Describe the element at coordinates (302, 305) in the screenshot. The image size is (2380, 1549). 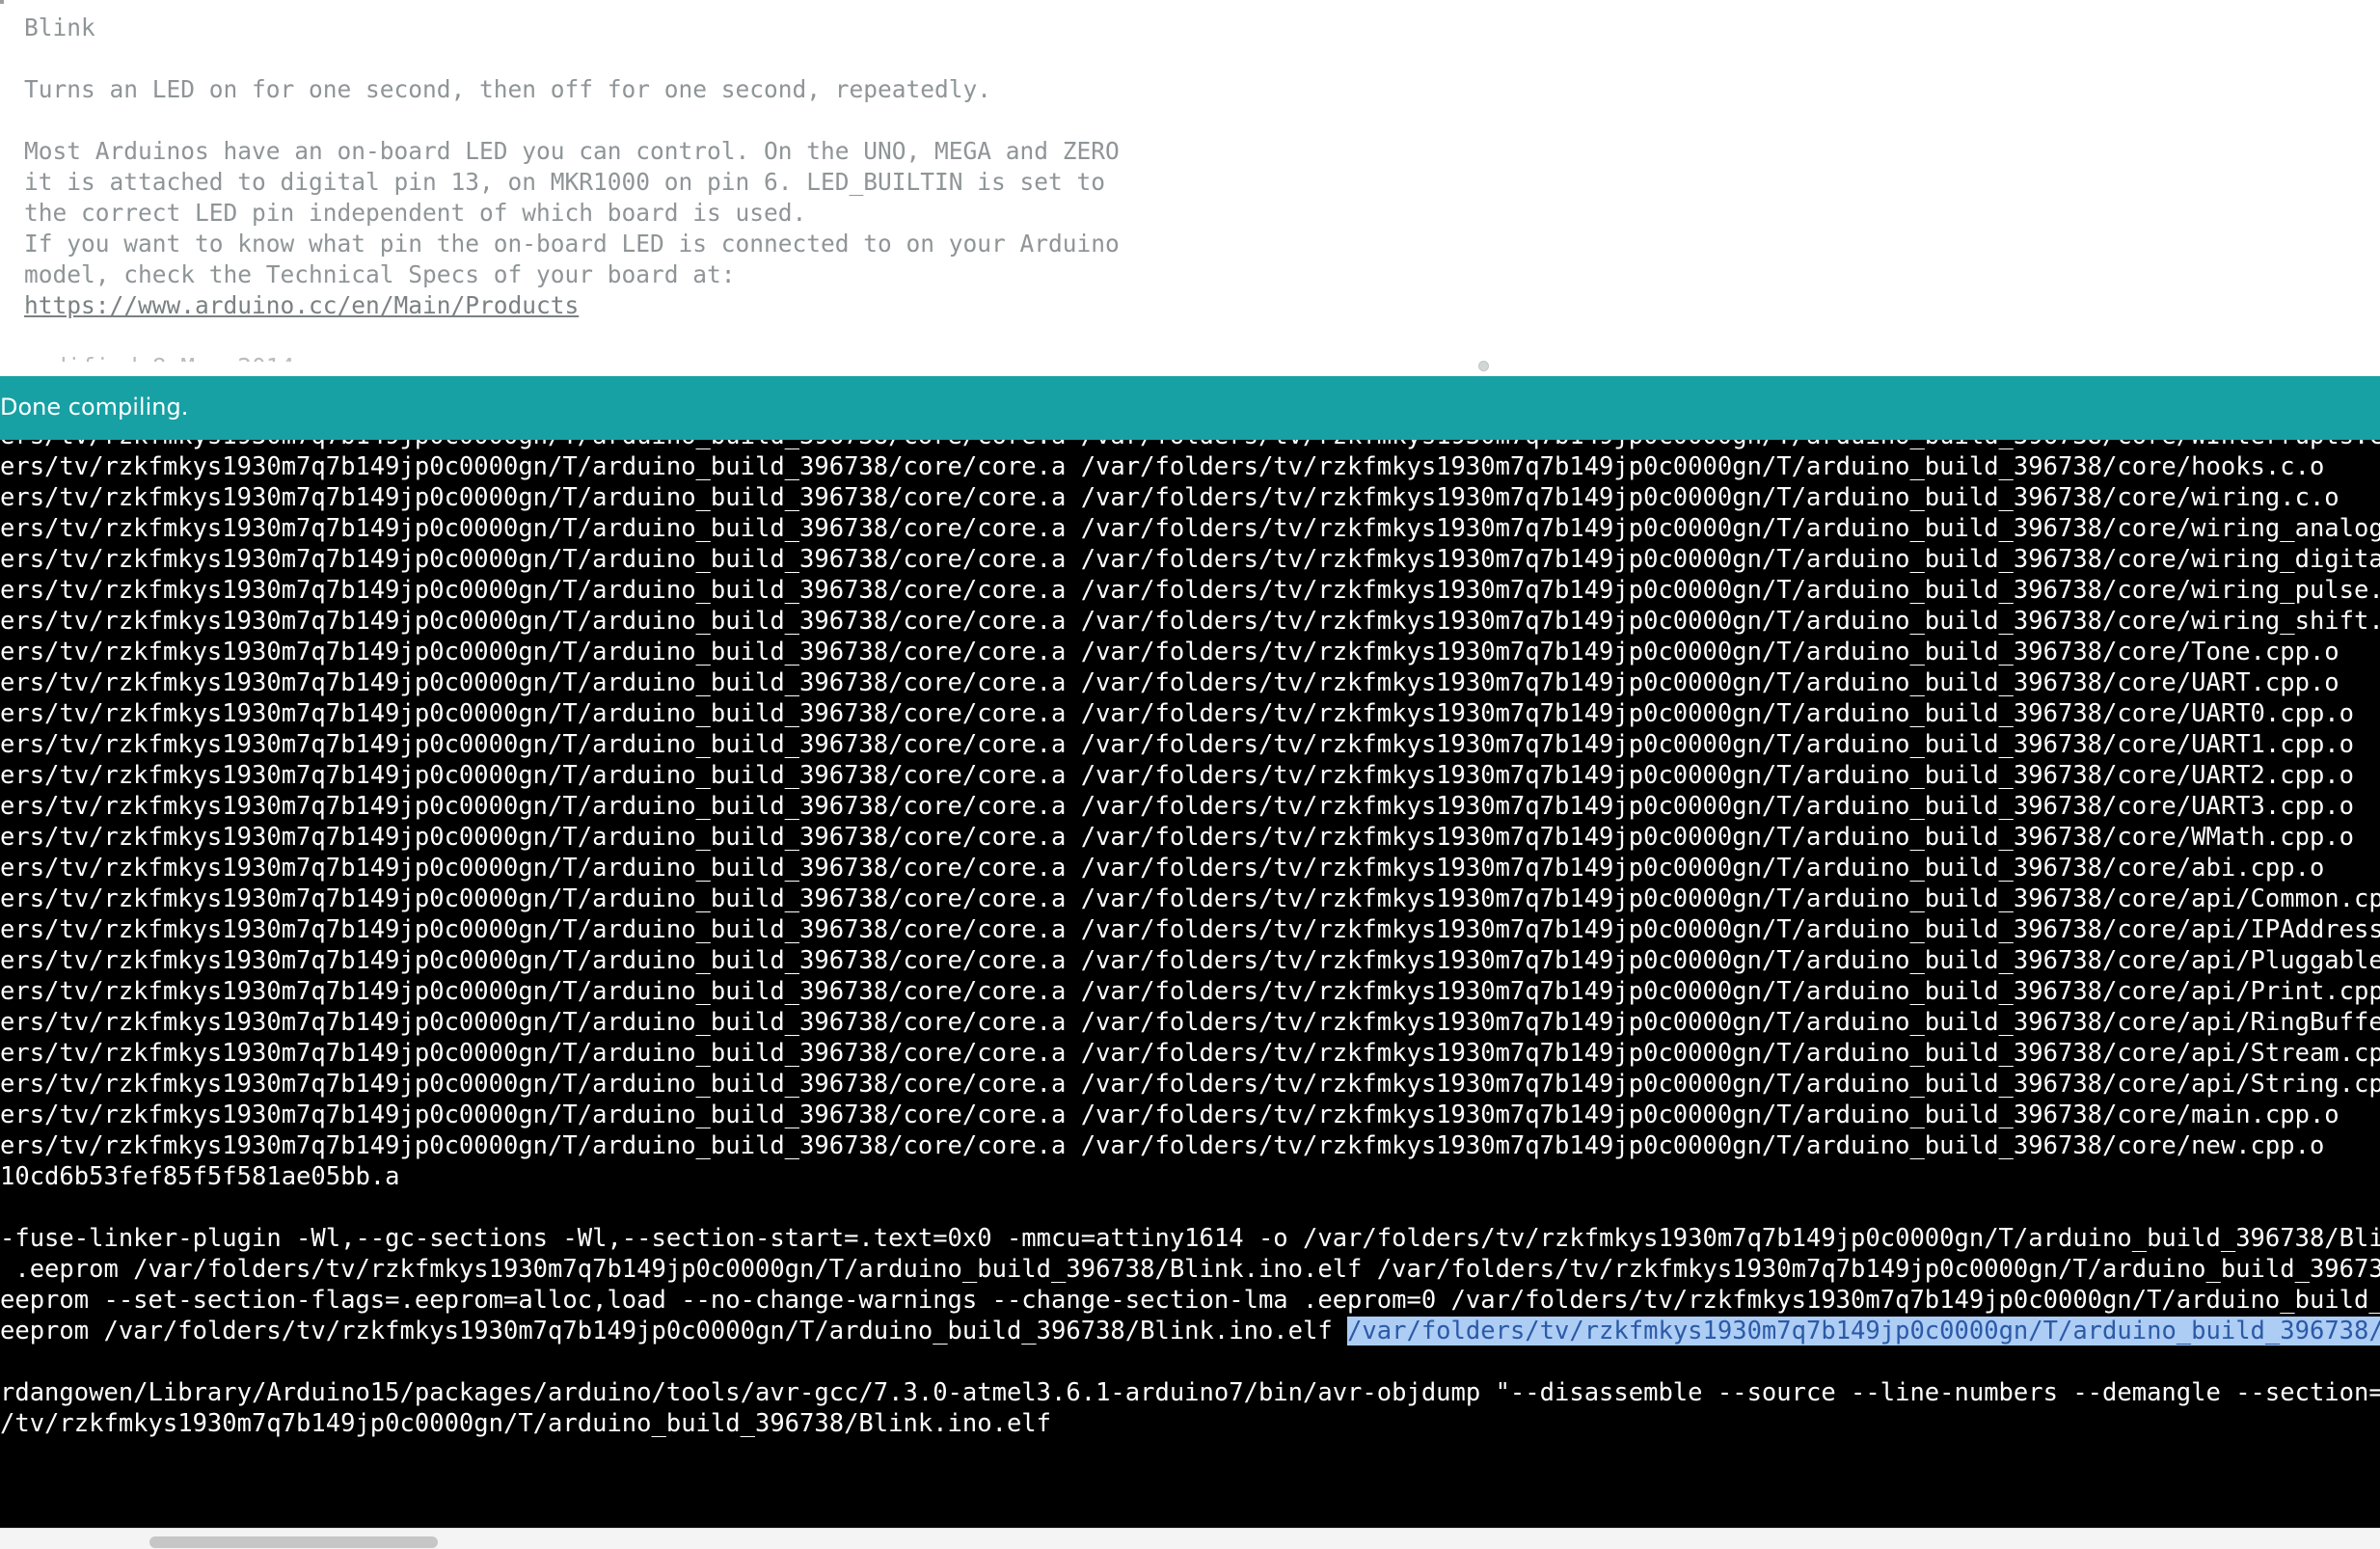
I see `products-link: https://www.arduino.cc/en/Main/Products` at that location.